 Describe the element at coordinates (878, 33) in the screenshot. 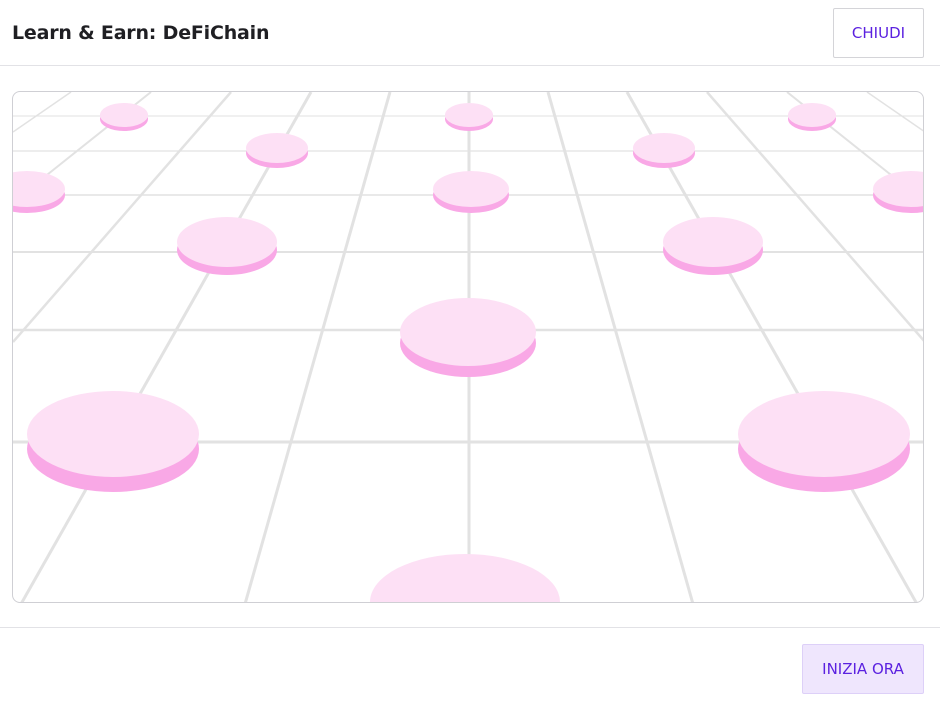

I see `close-button: CHIUDI` at that location.